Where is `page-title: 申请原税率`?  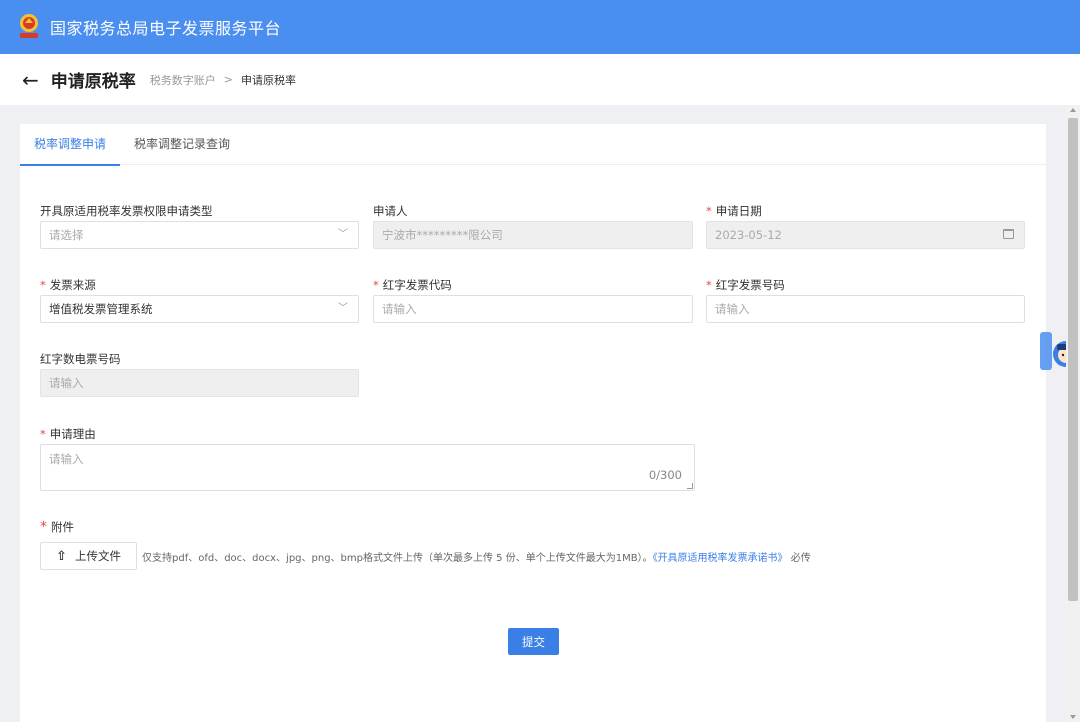 page-title: 申请原税率 is located at coordinates (93, 82).